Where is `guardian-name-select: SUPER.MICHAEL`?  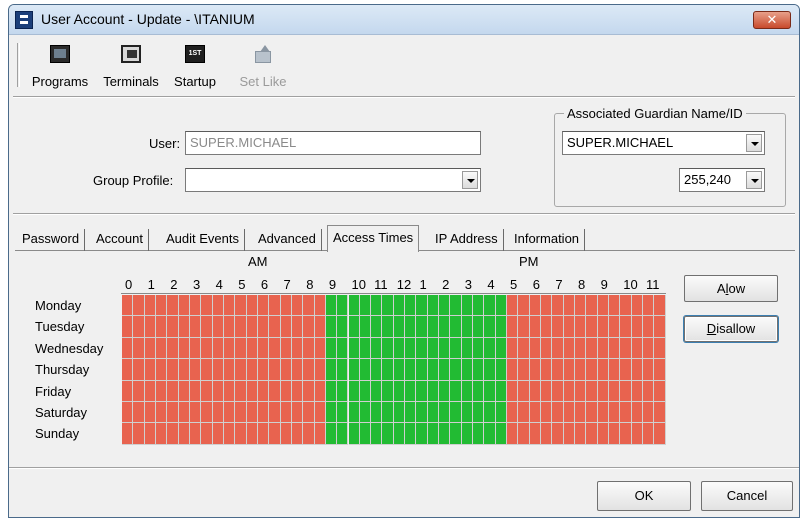 guardian-name-select: SUPER.MICHAEL is located at coordinates (663, 143).